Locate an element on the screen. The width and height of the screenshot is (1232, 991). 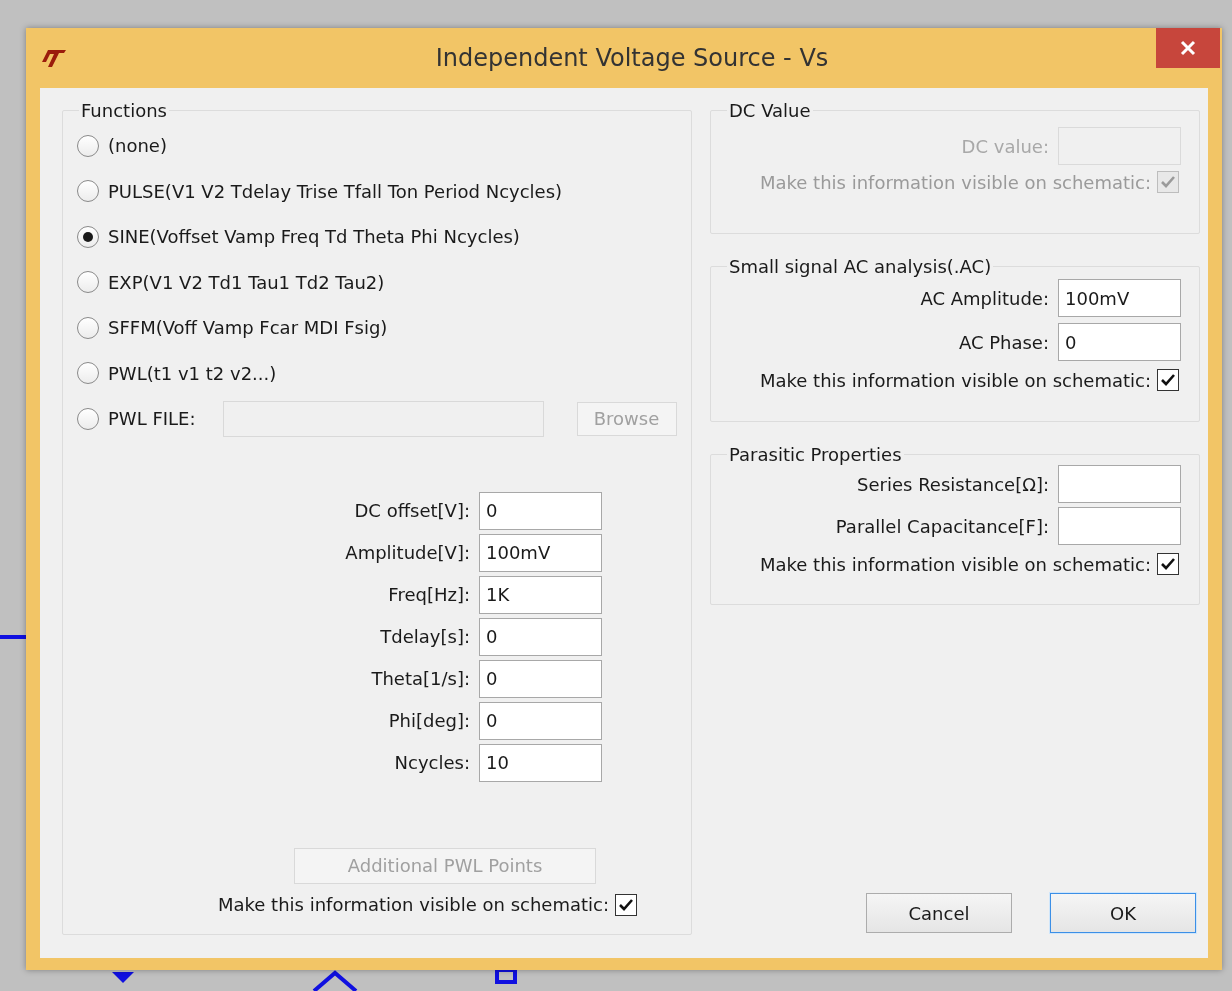
down-arrow-icon is located at coordinates (123, 978).